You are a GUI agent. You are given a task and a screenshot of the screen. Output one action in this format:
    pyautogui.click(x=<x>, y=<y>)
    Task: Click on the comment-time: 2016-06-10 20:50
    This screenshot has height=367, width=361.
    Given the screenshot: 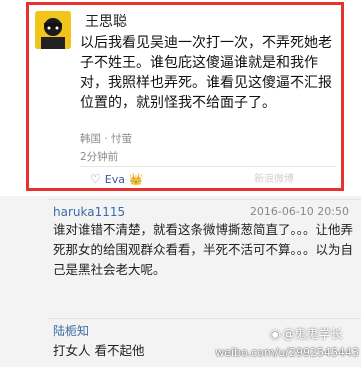 What is the action you would take?
    pyautogui.click(x=299, y=211)
    